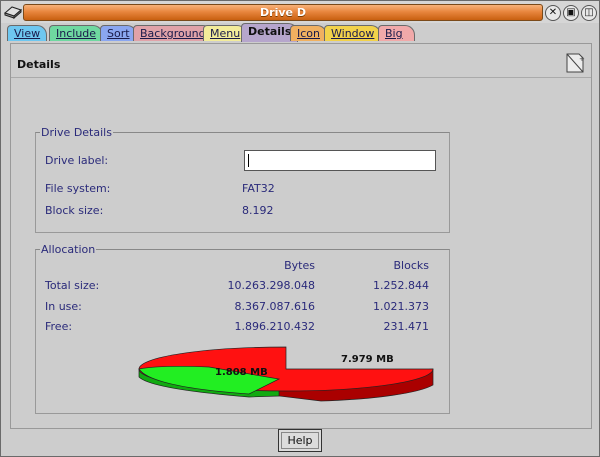 This screenshot has width=600, height=457. Describe the element at coordinates (59, 326) in the screenshot. I see `free-label: Free:` at that location.